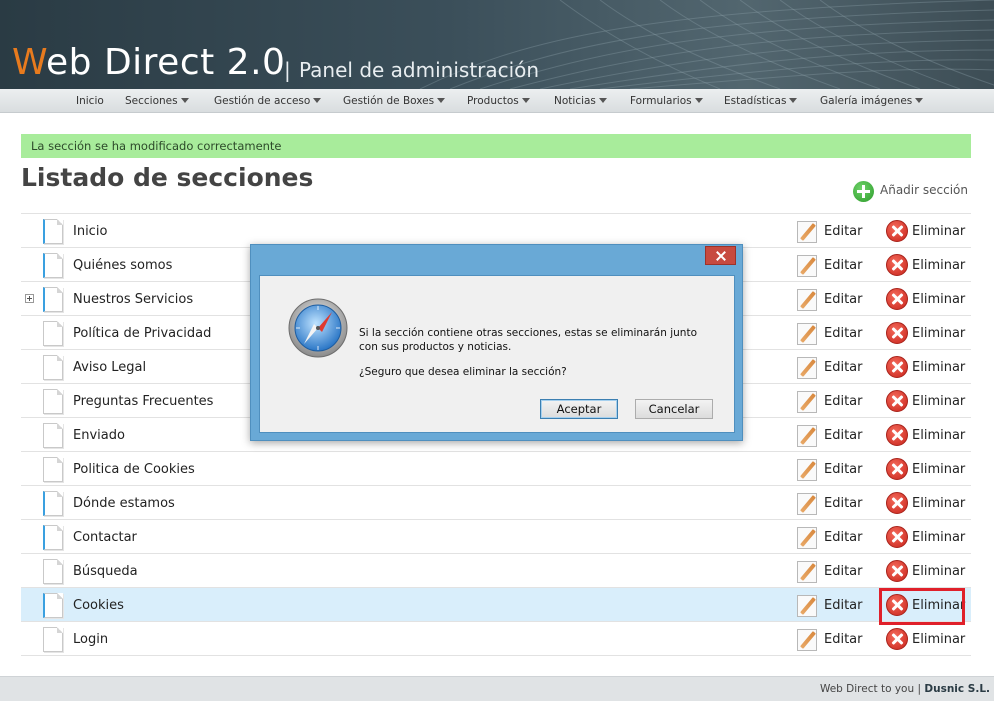 The height and width of the screenshot is (701, 994). I want to click on table-row: Inicio Editar Eliminar, so click(496, 231).